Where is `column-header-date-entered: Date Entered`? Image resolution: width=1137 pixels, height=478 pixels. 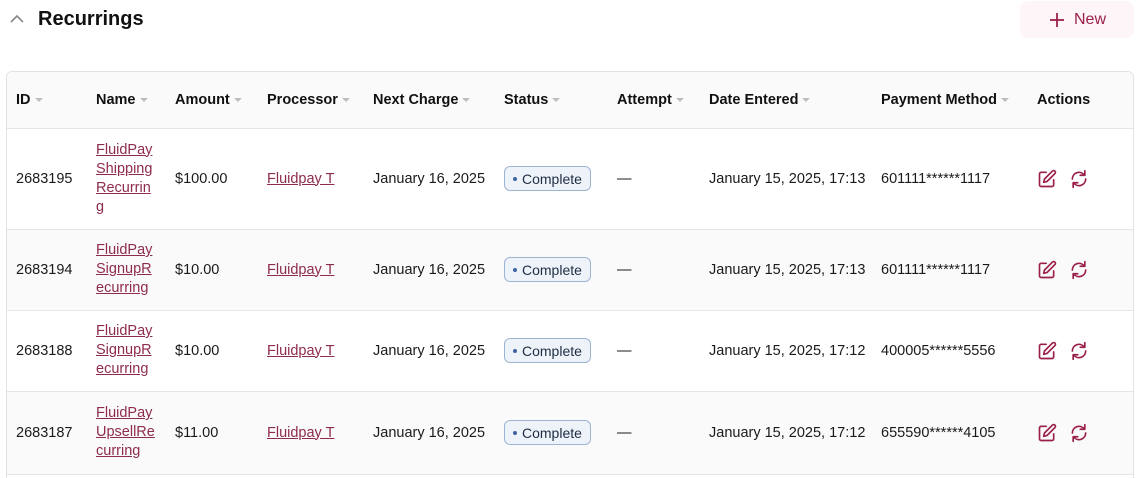 column-header-date-entered: Date Entered is located at coordinates (786, 100).